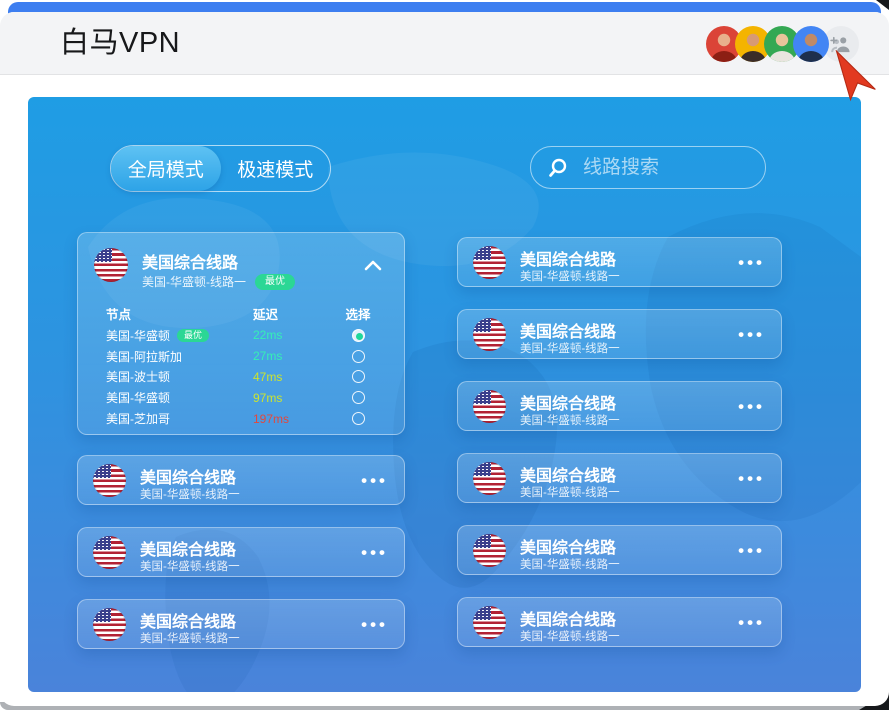 The image size is (889, 710). I want to click on table-row: 美国-华盛顿 97ms, so click(243, 397).